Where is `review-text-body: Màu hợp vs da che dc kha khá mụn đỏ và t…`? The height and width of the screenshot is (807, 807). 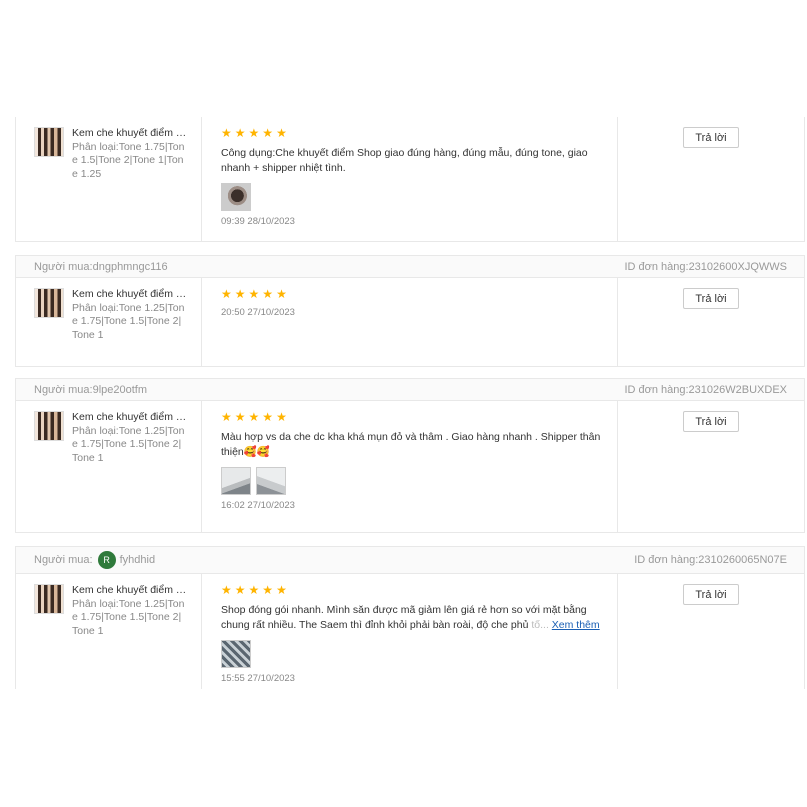 review-text-body: Màu hợp vs da che dc kha khá mụn đỏ và t… is located at coordinates (411, 444).